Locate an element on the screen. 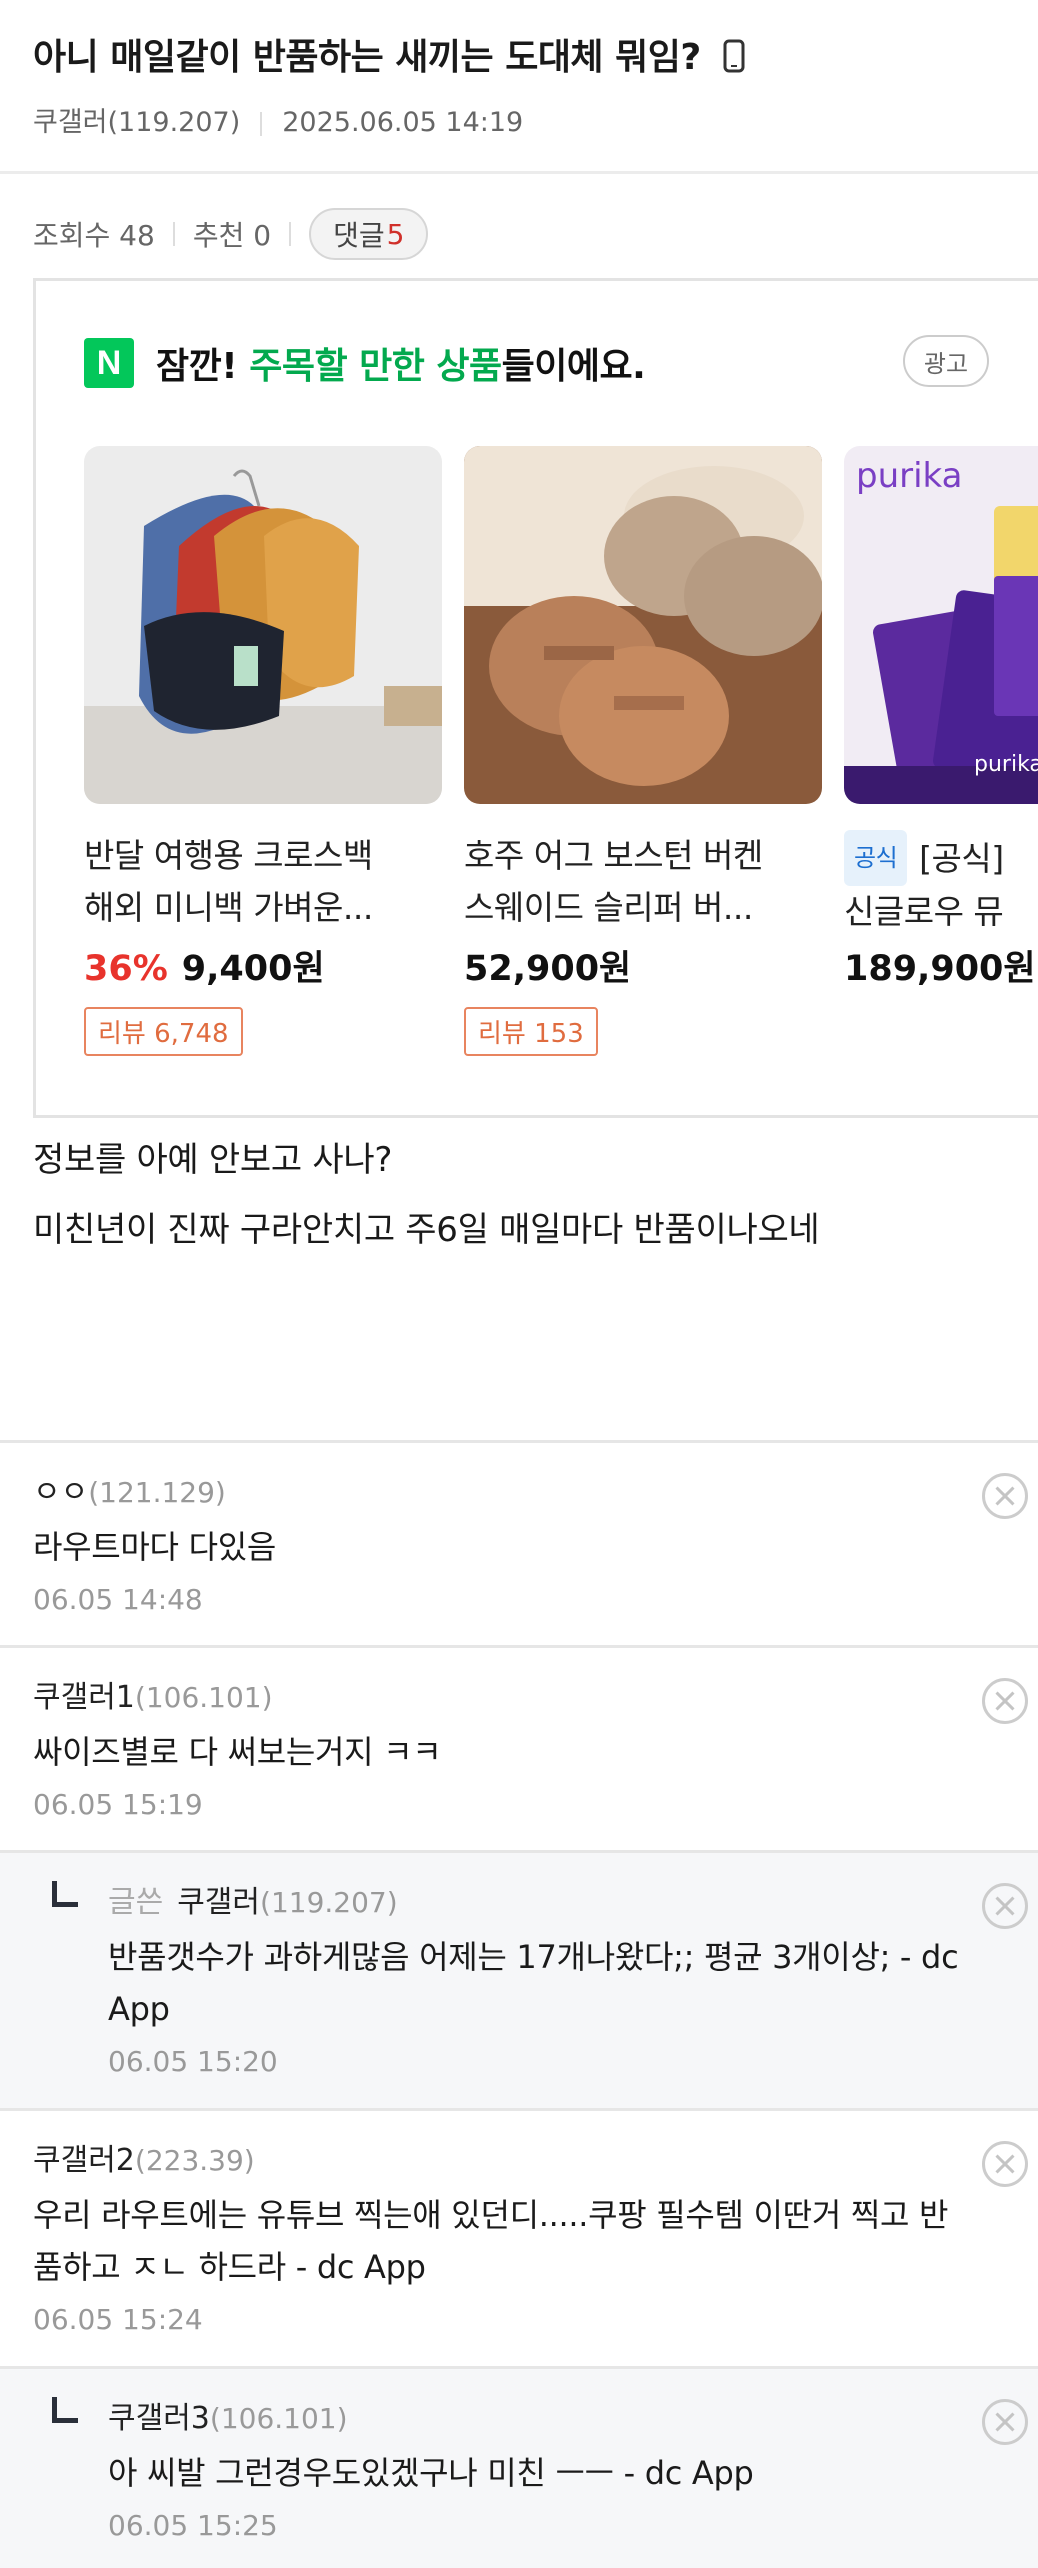 The width and height of the screenshot is (1038, 2568). naver-logo-icon: N is located at coordinates (109, 363).